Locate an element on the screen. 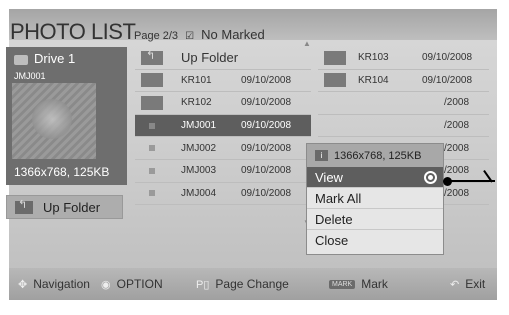 Image resolution: width=509 pixels, height=315 pixels. drive-preview-panel: Drive 1 JMJ001 1366x768, 125KB is located at coordinates (66, 116).